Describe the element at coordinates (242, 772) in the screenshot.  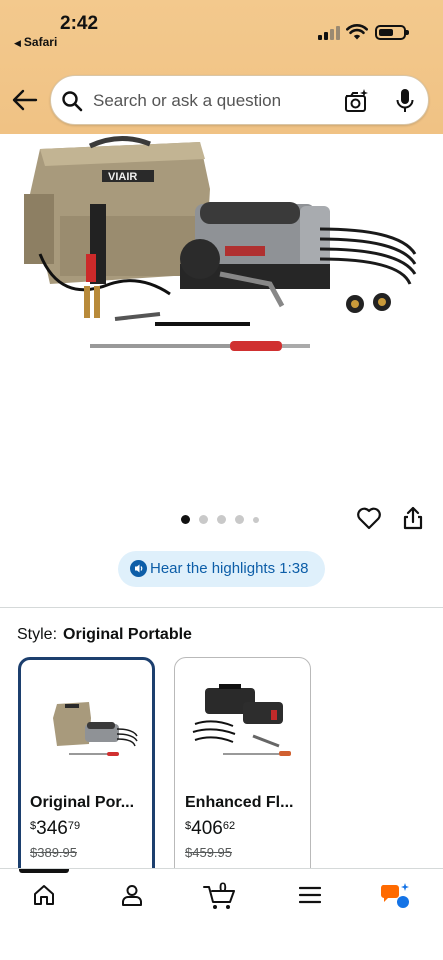
I see `style-option-enhanced-flush: Enhanced Fl... $40662 $459.95` at that location.